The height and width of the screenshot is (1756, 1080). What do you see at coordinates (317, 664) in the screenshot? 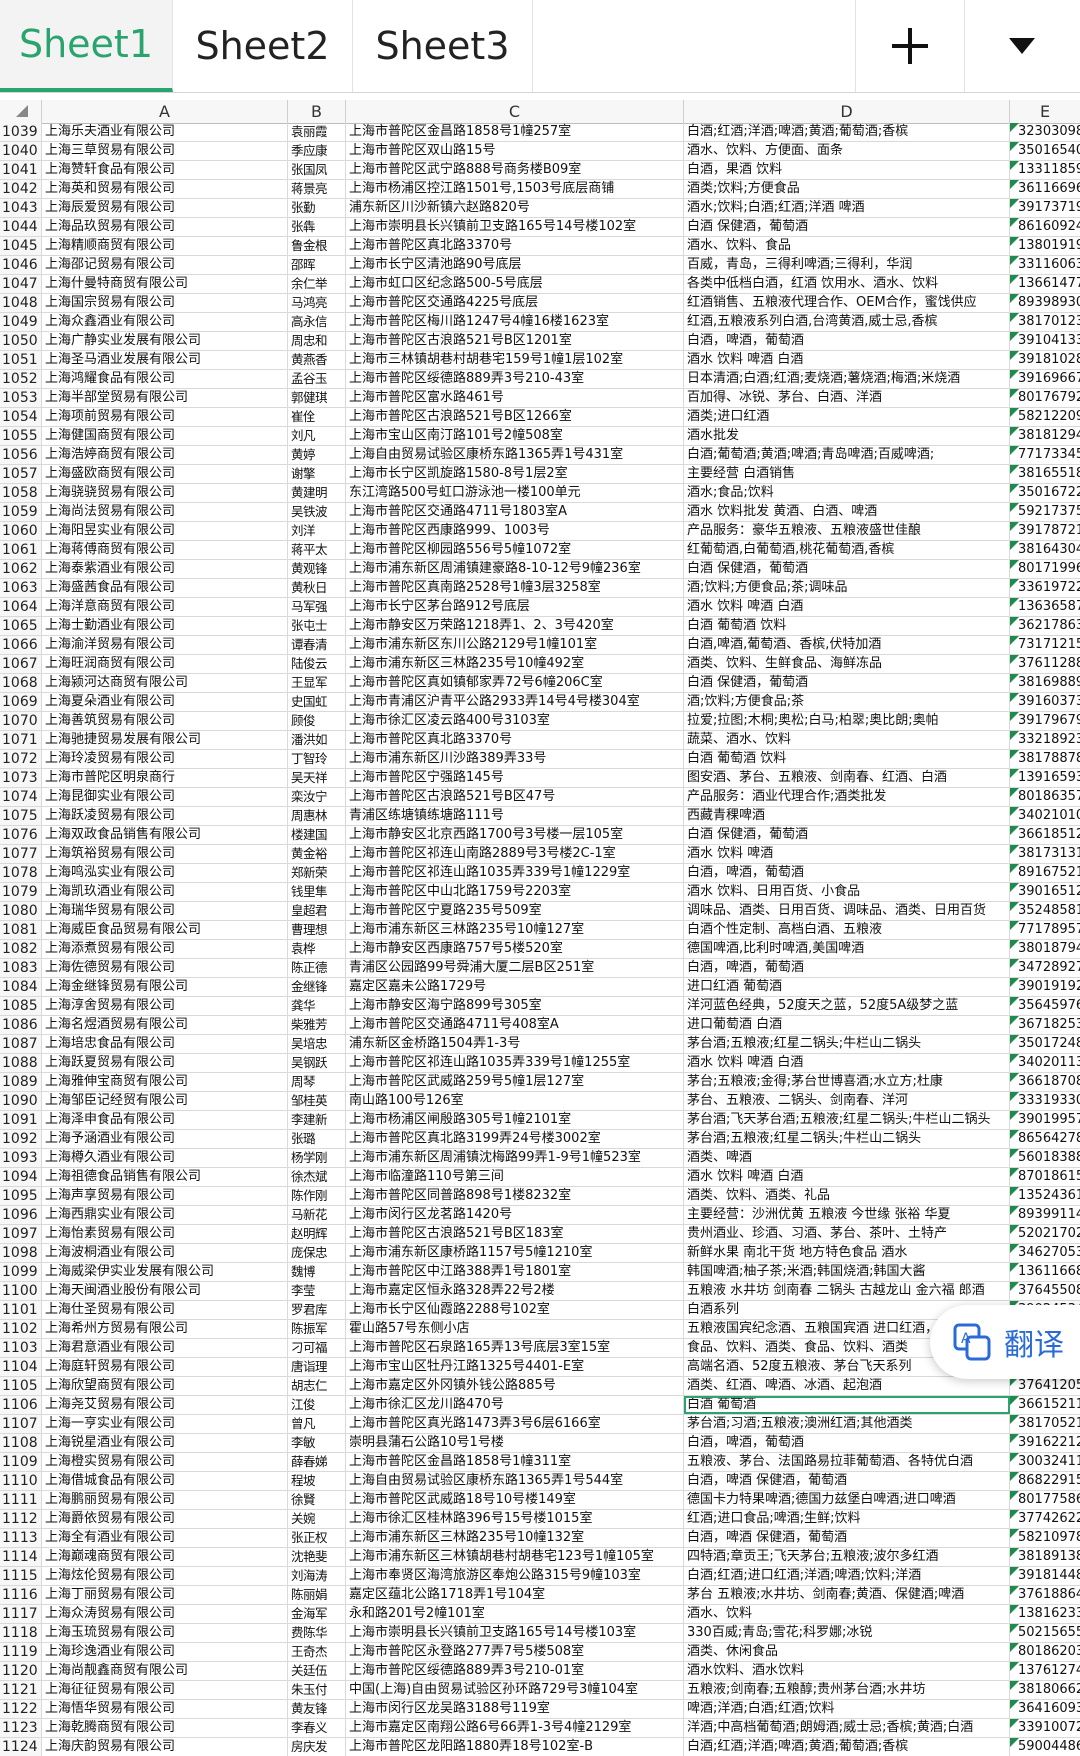
I see `cell-b: 陆俊云` at bounding box center [317, 664].